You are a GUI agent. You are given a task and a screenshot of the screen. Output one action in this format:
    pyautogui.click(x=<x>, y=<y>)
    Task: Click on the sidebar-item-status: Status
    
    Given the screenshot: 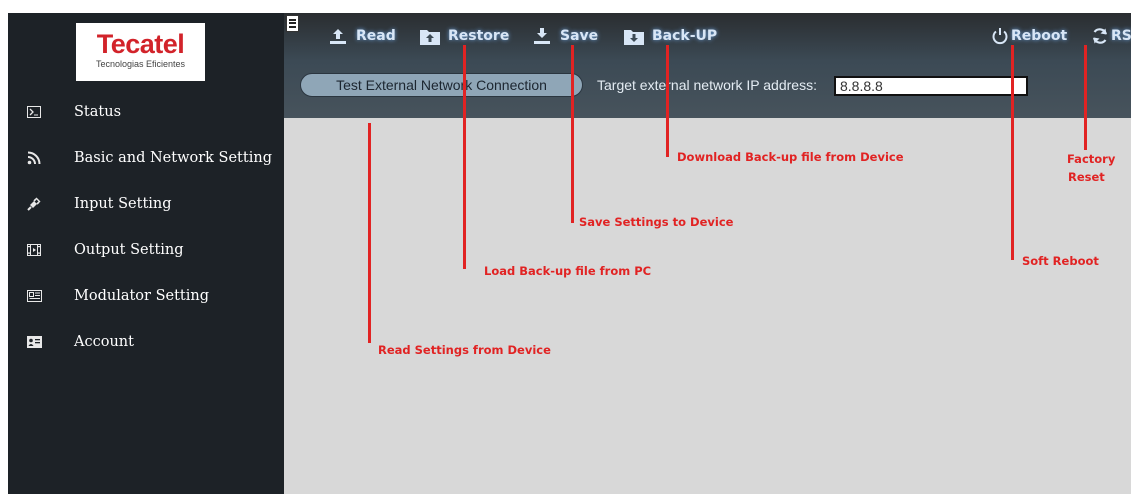 What is the action you would take?
    pyautogui.click(x=146, y=112)
    